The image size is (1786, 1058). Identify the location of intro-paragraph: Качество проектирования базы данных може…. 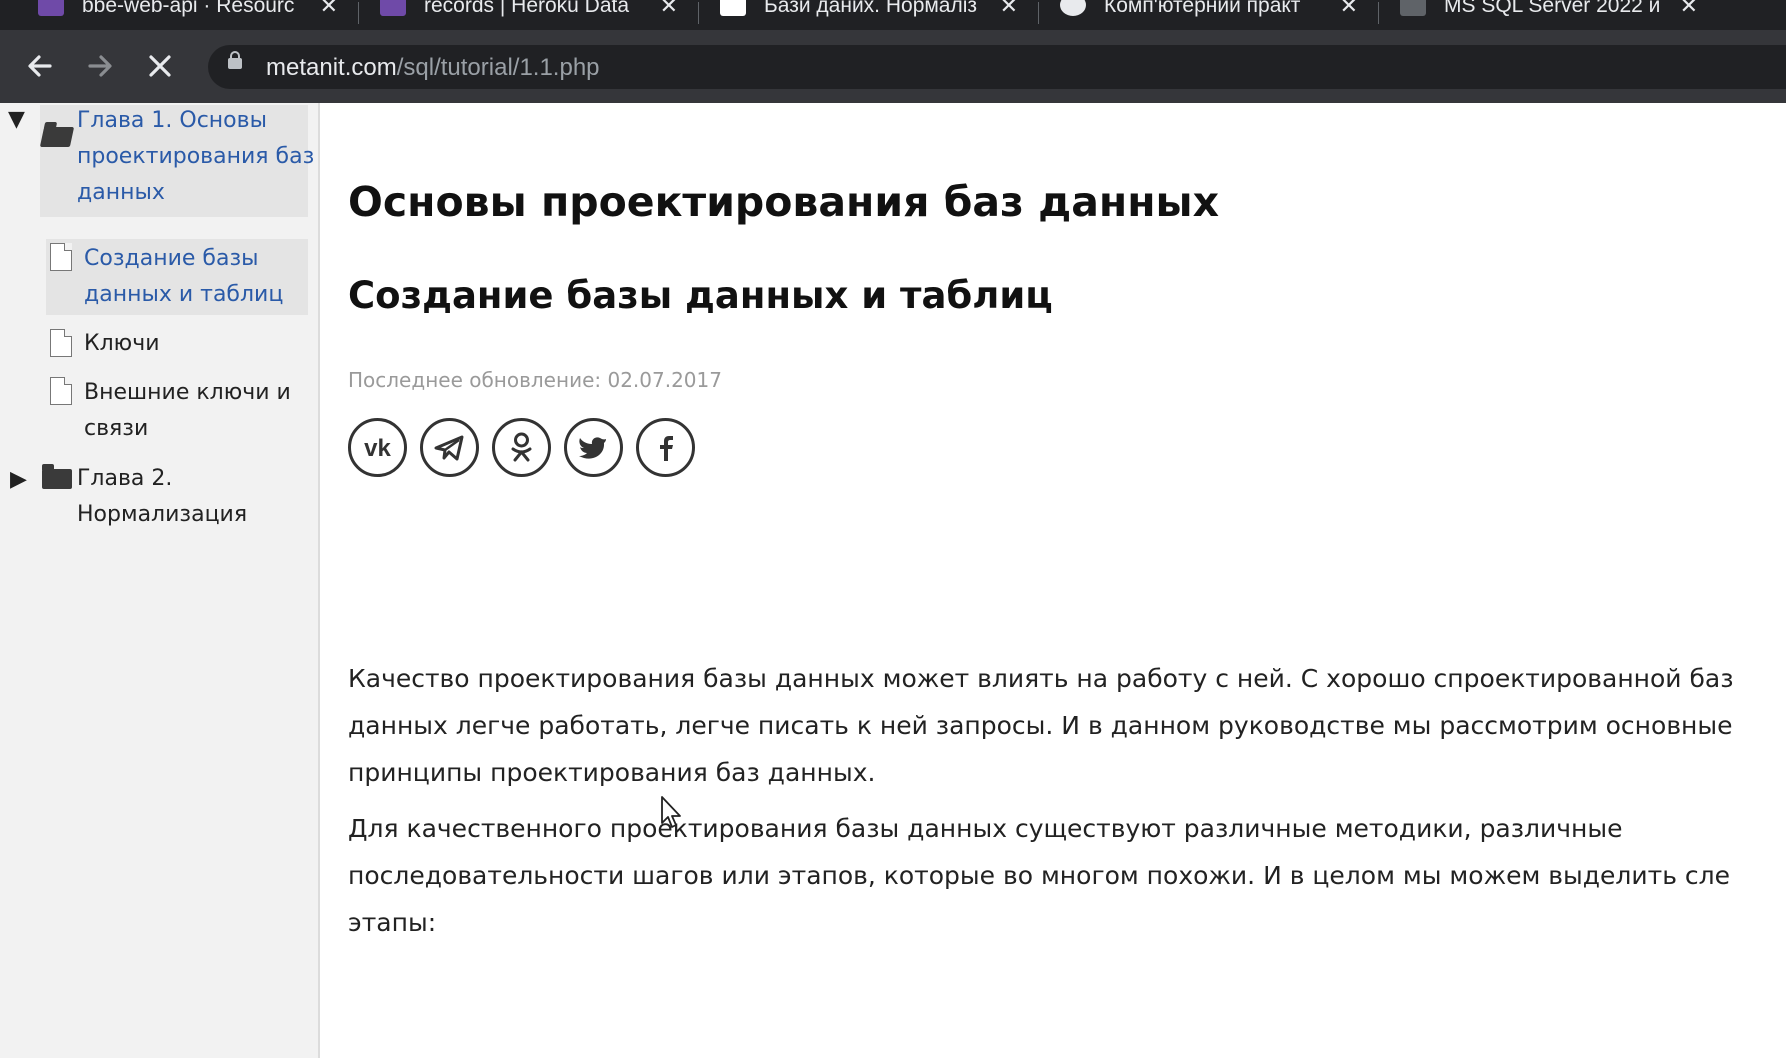
(1041, 725).